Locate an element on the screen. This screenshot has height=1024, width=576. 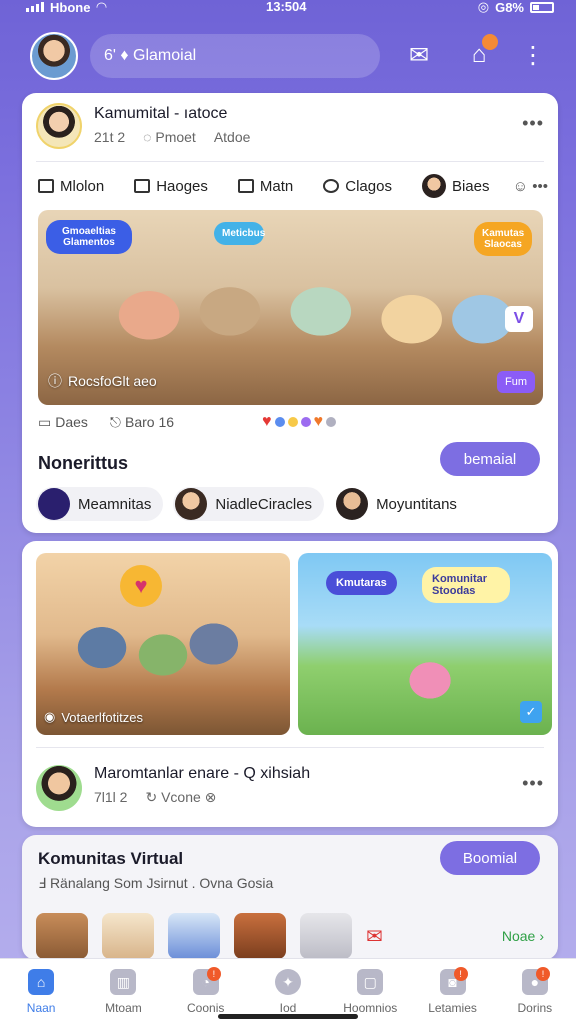
reaction-emojis: ♥ ♥ is located at coordinates (299, 422).